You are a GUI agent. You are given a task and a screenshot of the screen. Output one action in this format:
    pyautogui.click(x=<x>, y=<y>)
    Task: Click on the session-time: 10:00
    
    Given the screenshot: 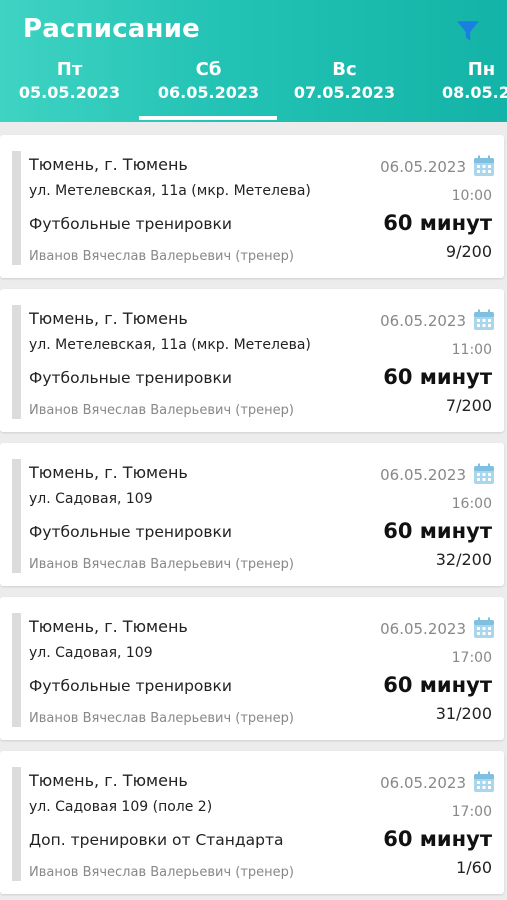 What is the action you would take?
    pyautogui.click(x=471, y=196)
    